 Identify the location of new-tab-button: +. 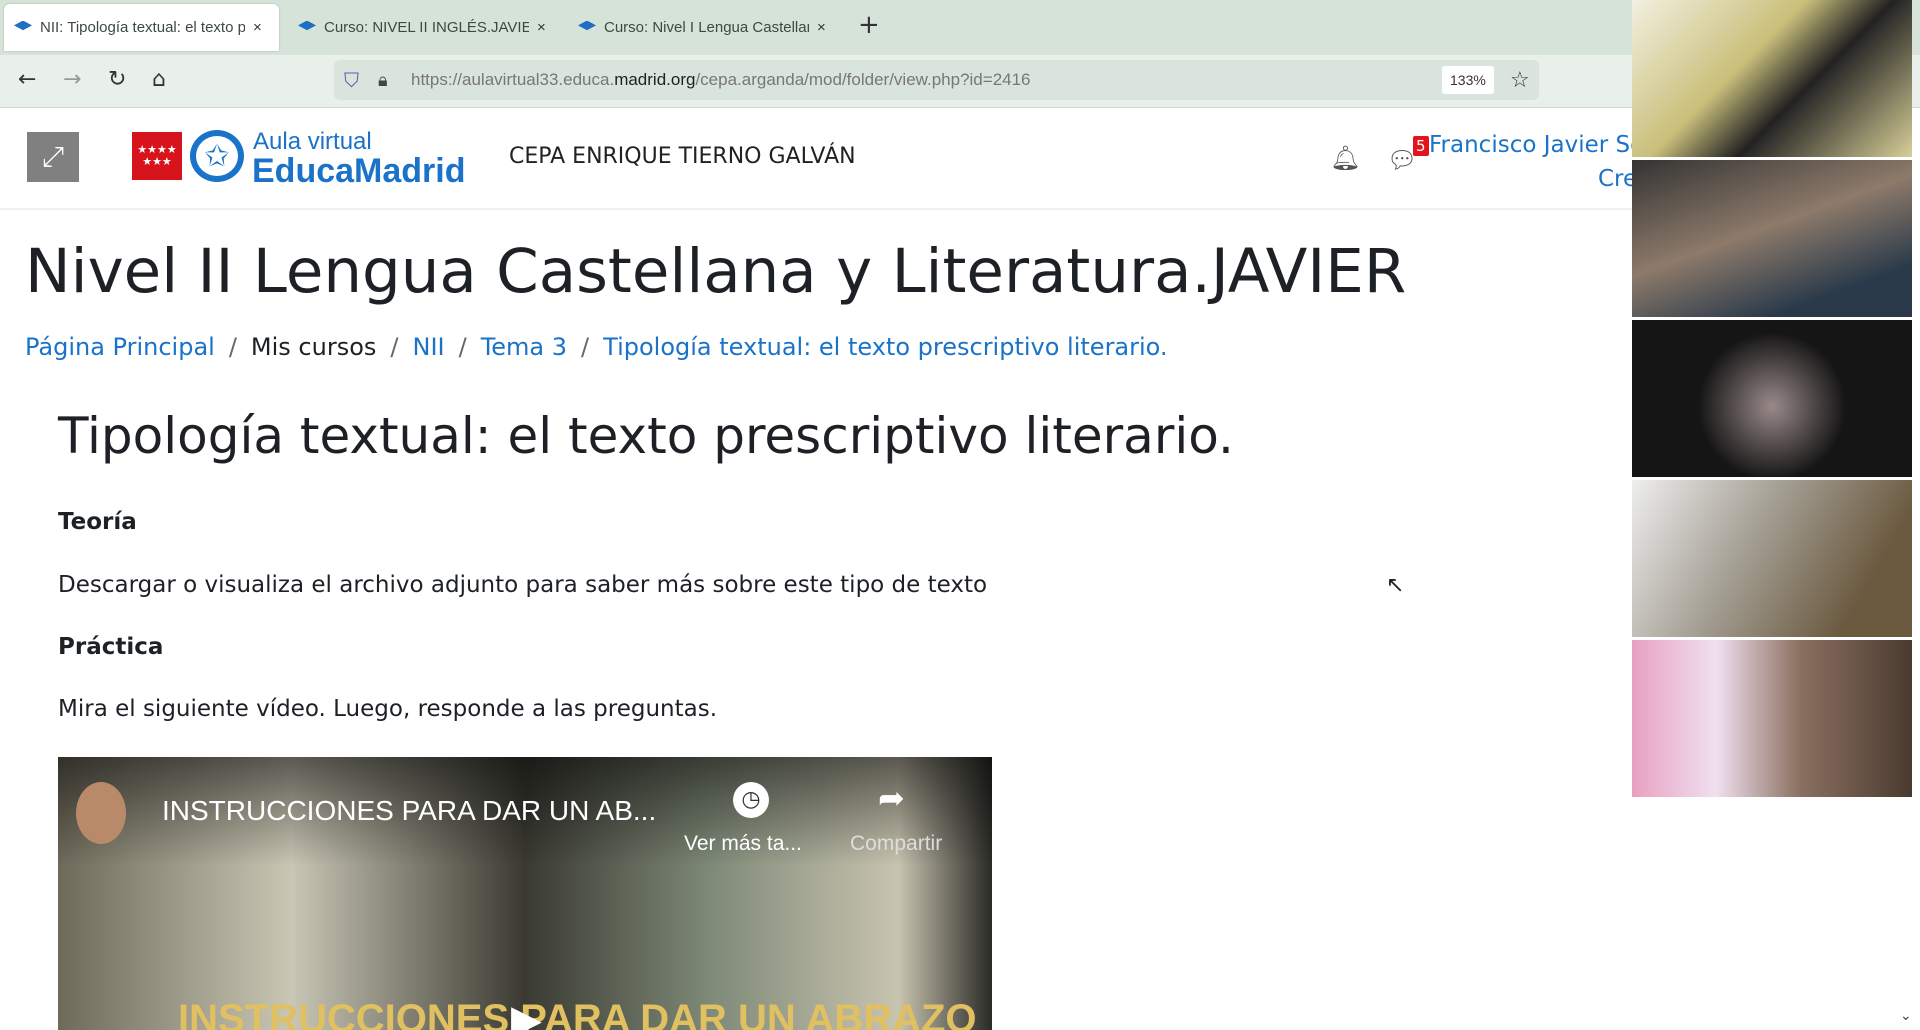
(869, 25).